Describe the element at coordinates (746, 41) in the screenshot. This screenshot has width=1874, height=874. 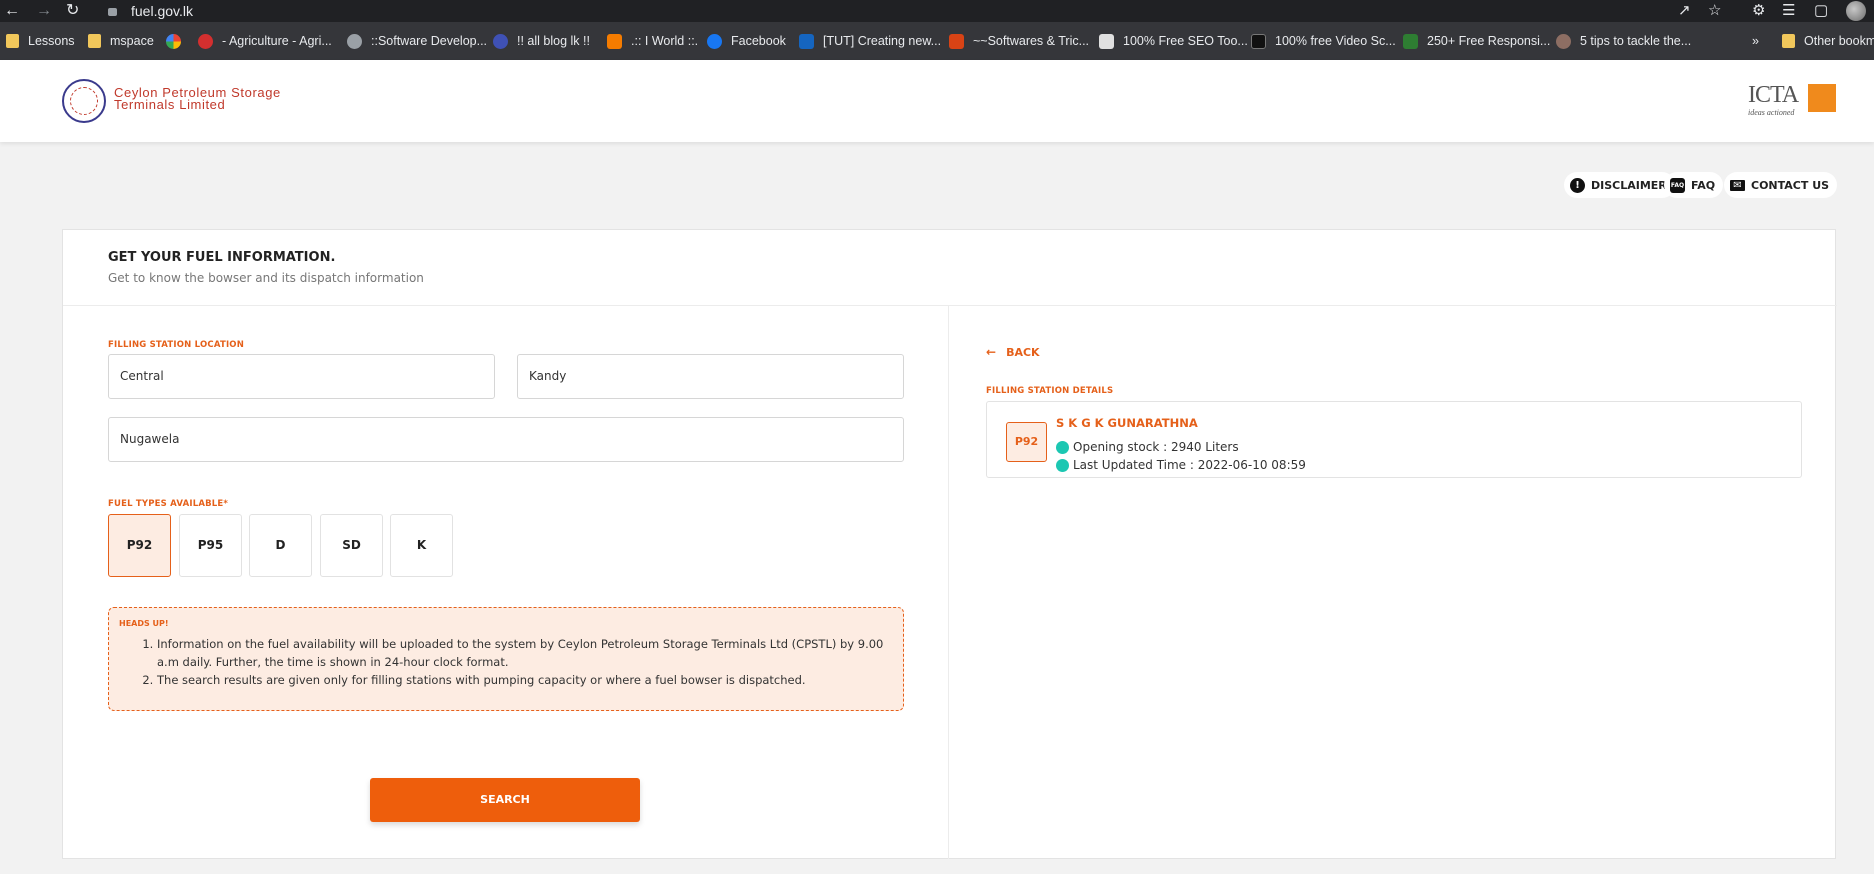
I see `bookmark-item: Facebook` at that location.